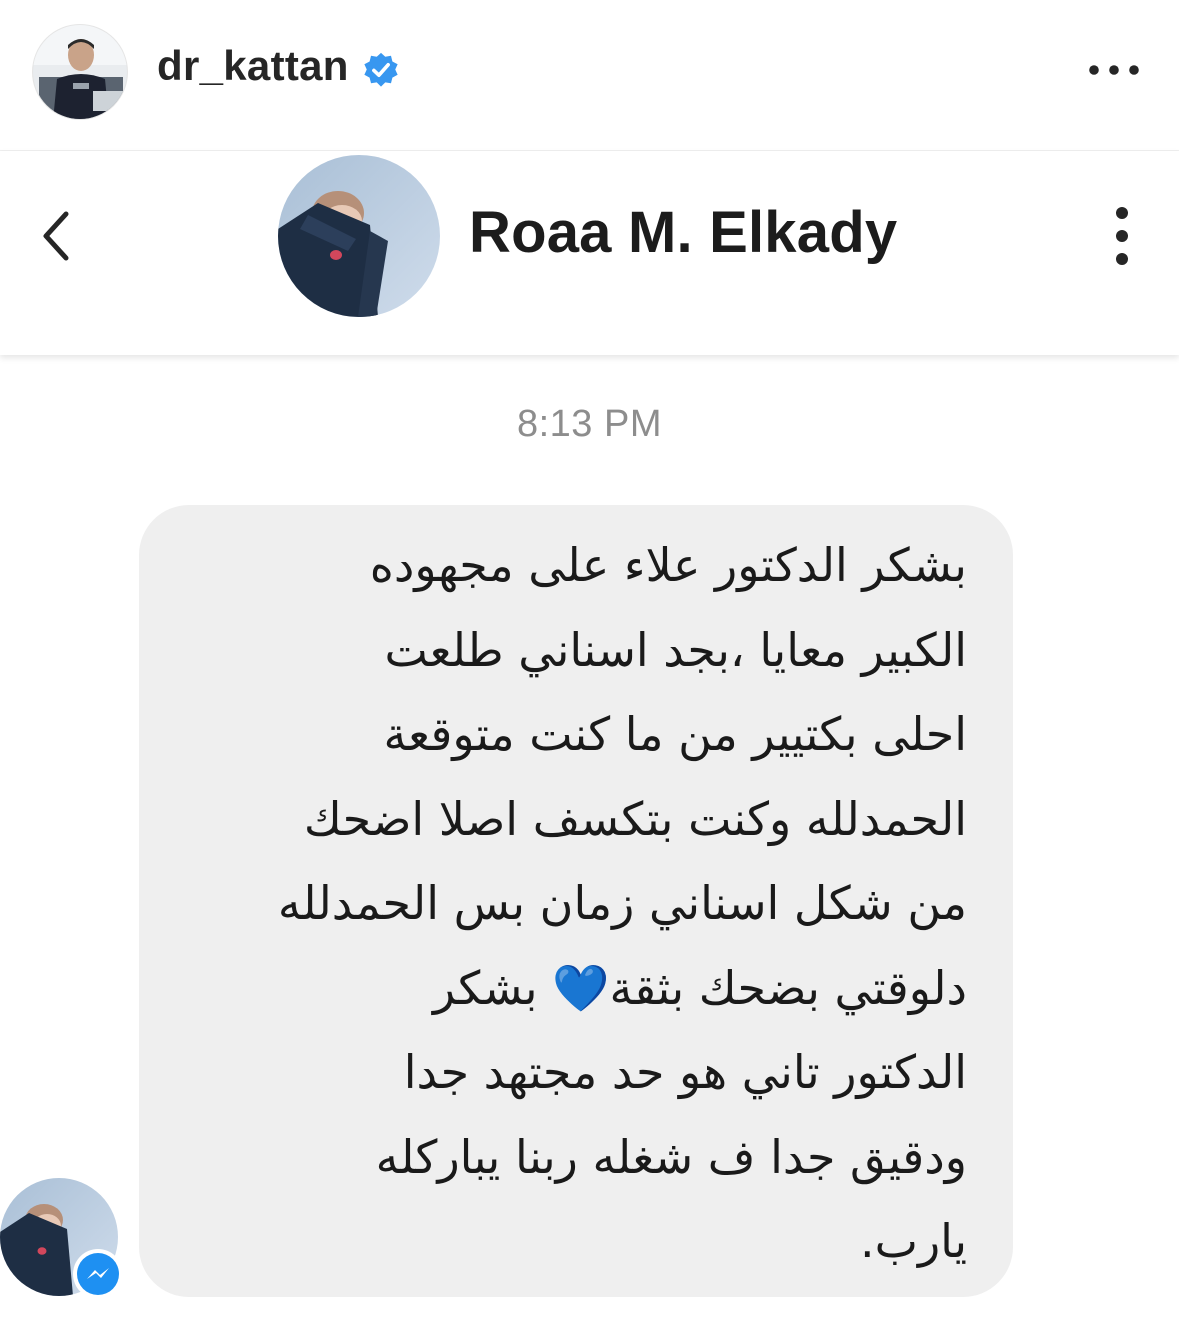  Describe the element at coordinates (913, 1241) in the screenshot. I see `message-line: يارب.` at that location.